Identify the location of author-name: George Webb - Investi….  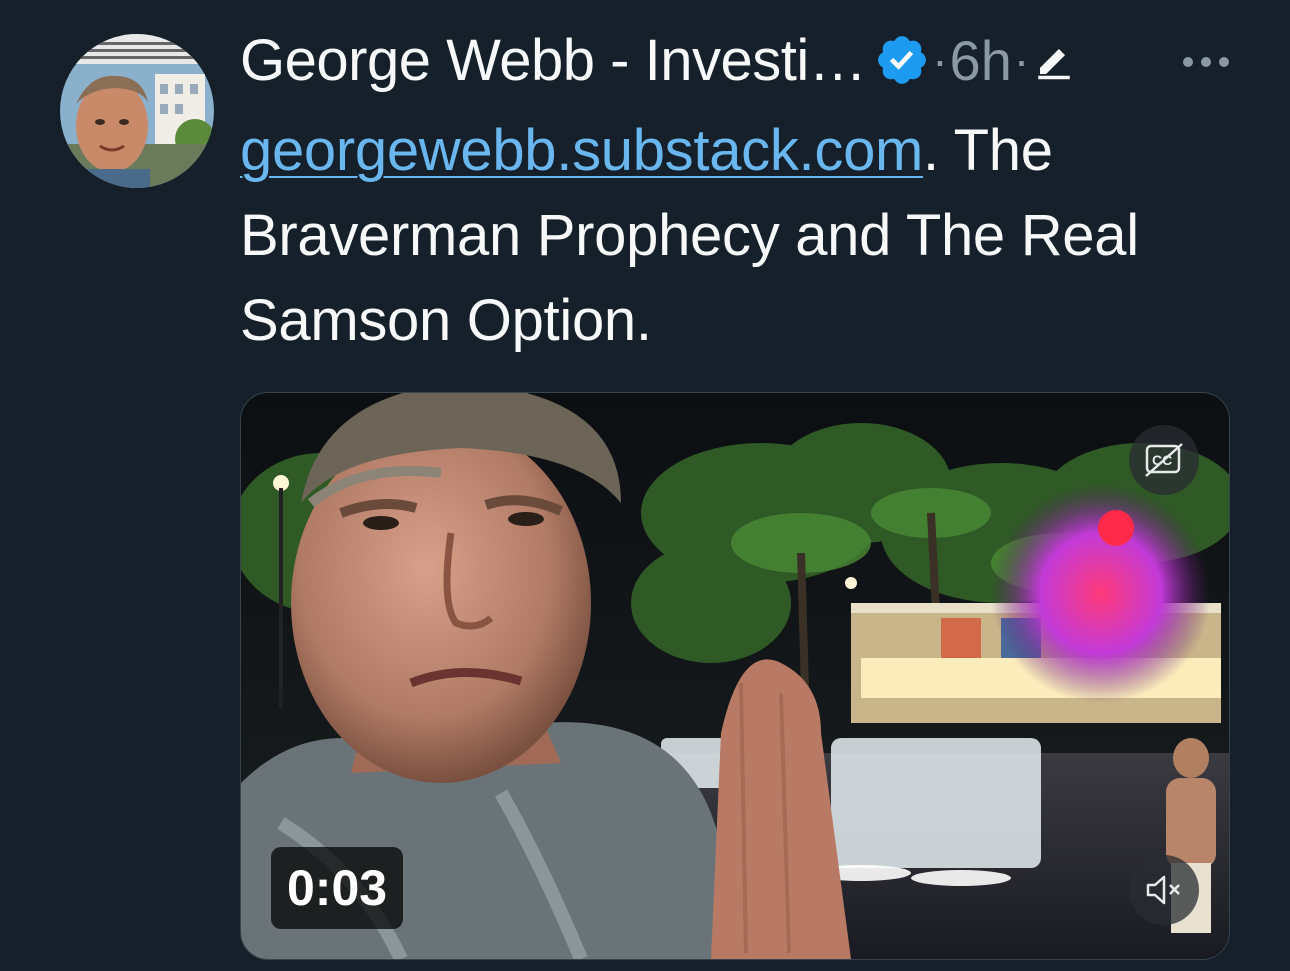
(553, 60).